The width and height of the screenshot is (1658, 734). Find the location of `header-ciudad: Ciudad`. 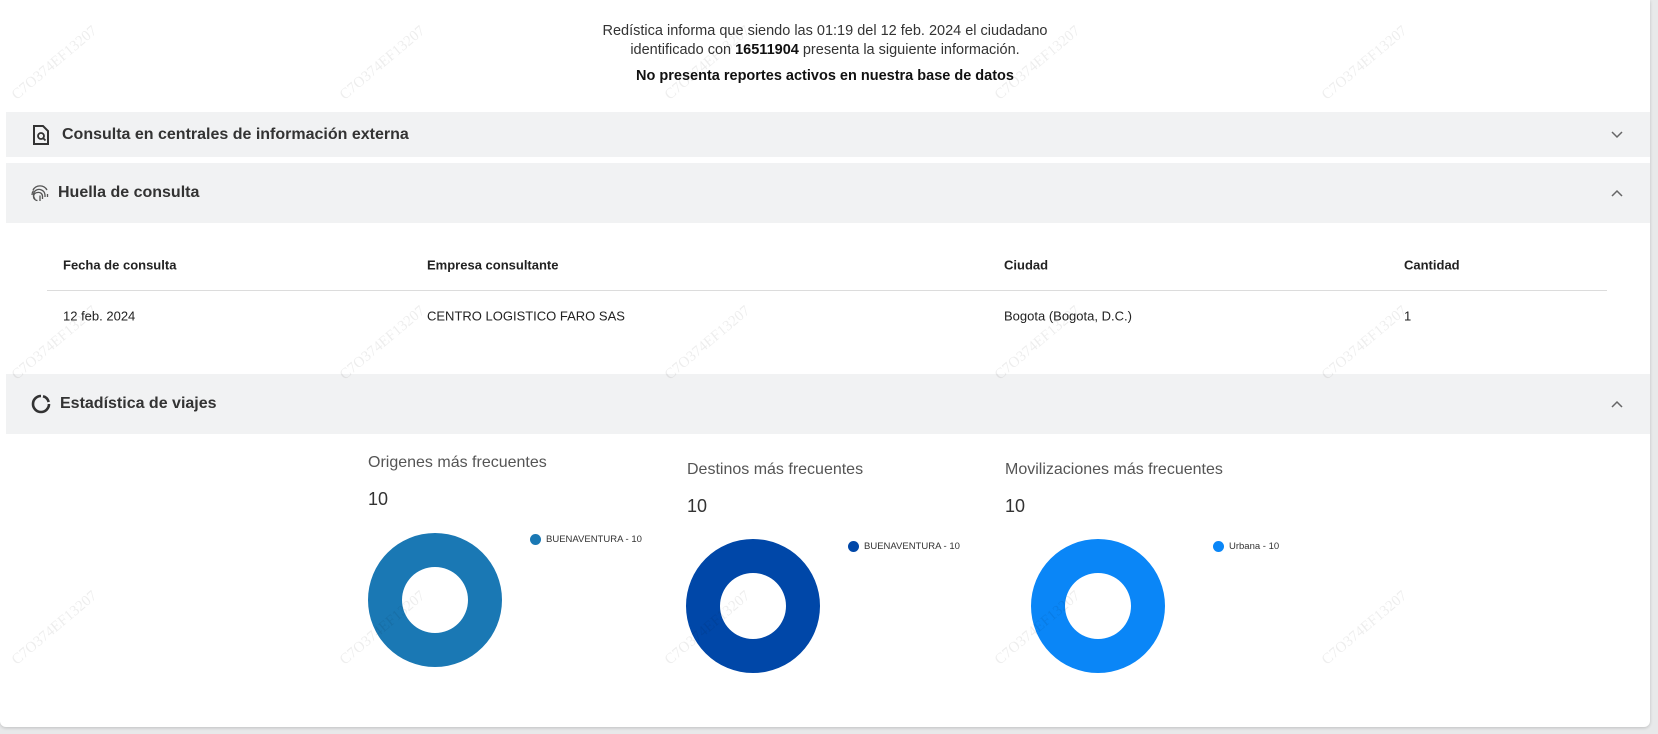

header-ciudad: Ciudad is located at coordinates (1026, 265).